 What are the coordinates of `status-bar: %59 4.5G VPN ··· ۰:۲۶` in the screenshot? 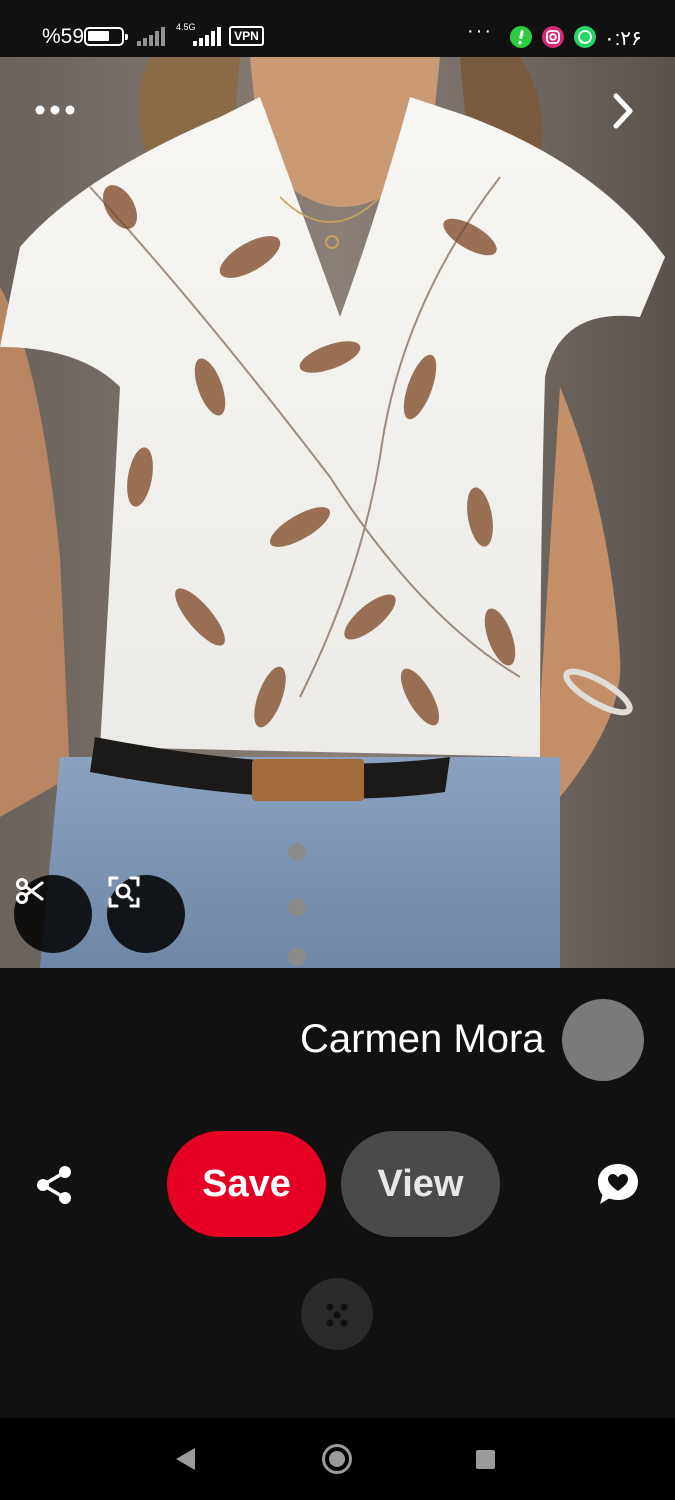 It's located at (337, 28).